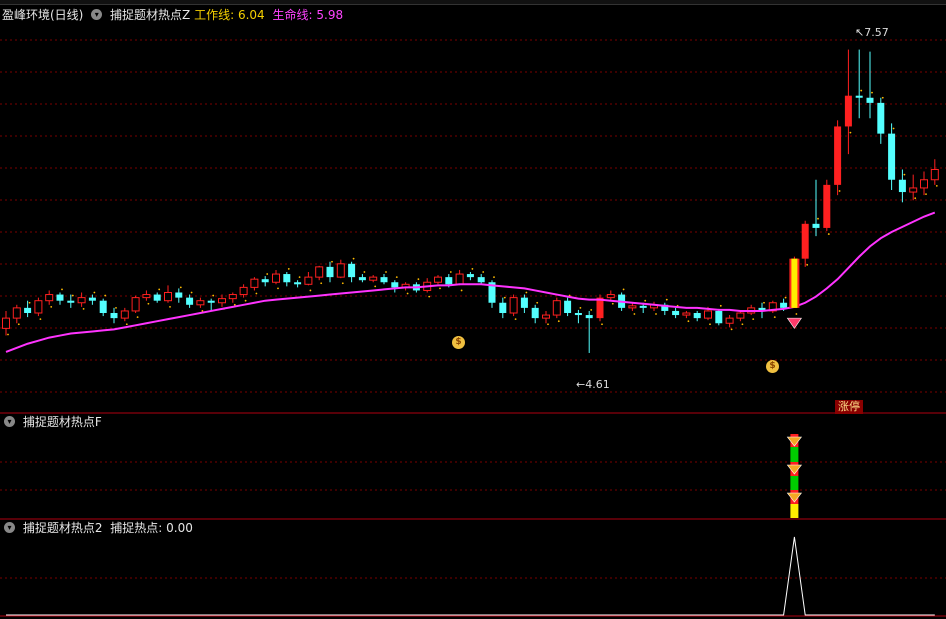  What do you see at coordinates (794, 483) in the screenshot?
I see `panel2-signal-segment` at bounding box center [794, 483].